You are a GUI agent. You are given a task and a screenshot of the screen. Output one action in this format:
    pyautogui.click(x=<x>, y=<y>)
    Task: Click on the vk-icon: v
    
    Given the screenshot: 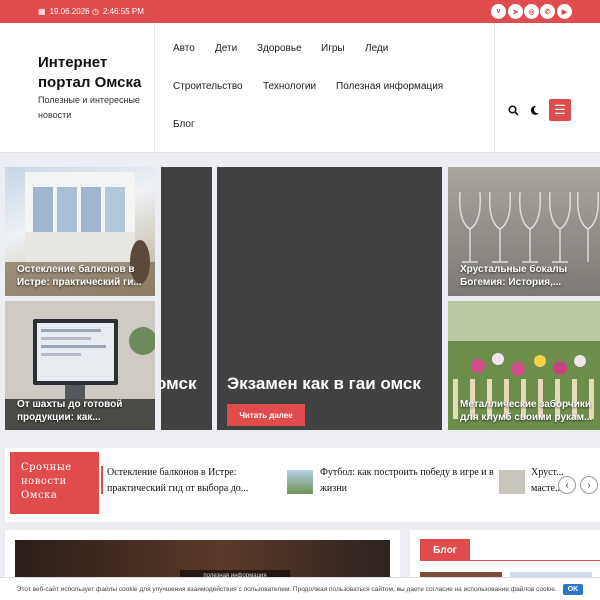 What is the action you would take?
    pyautogui.click(x=498, y=11)
    